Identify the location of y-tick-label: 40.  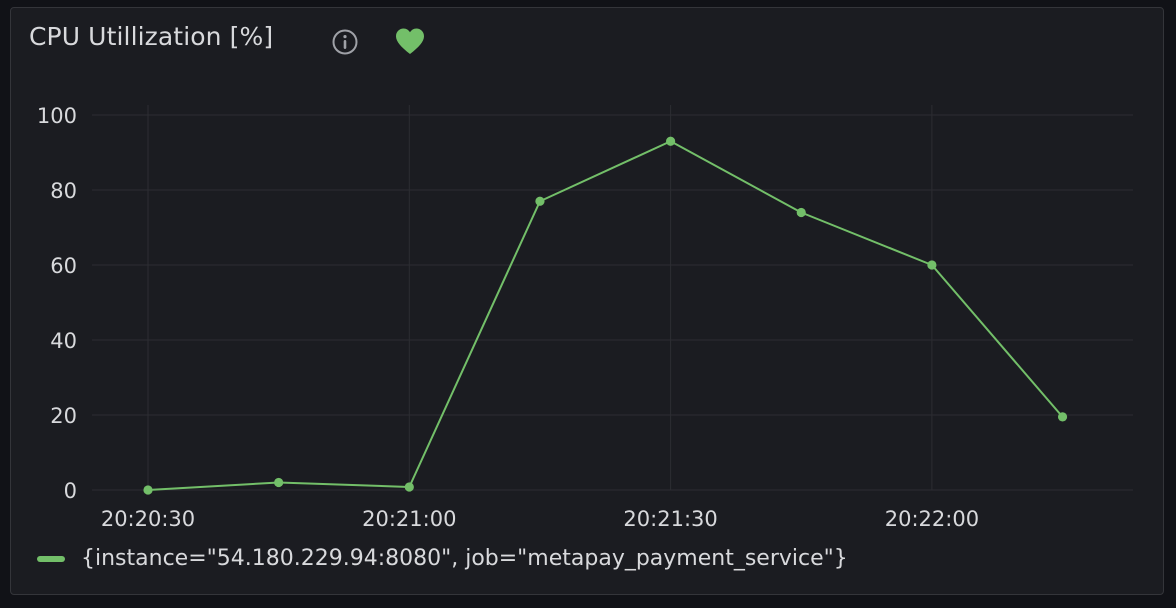
(63, 341).